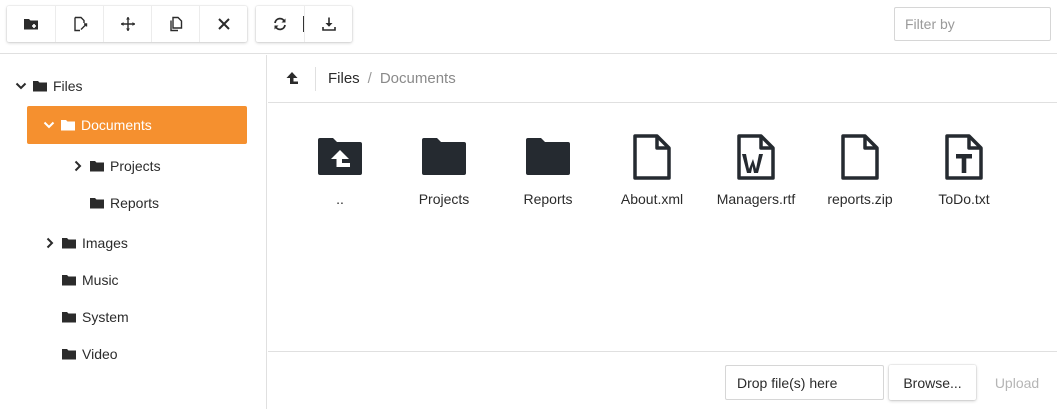  I want to click on new-folder-button, so click(31, 24).